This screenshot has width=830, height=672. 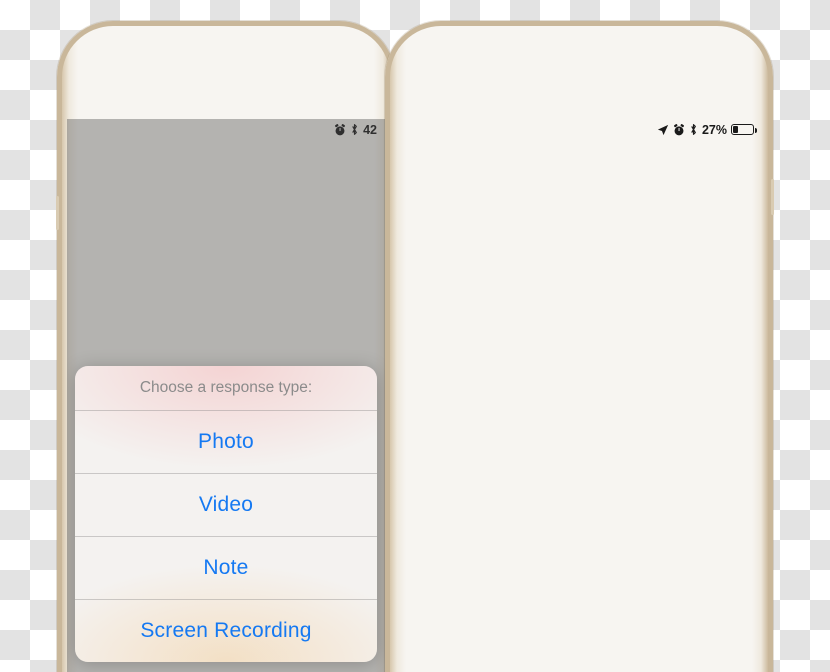 I want to click on logo-part-2: ee, so click(x=235, y=169).